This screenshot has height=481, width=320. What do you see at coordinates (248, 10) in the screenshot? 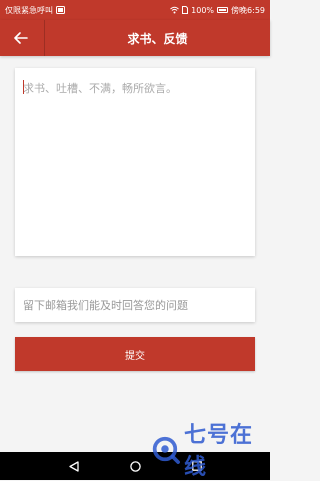
I see `clock: 傍晚6:59` at bounding box center [248, 10].